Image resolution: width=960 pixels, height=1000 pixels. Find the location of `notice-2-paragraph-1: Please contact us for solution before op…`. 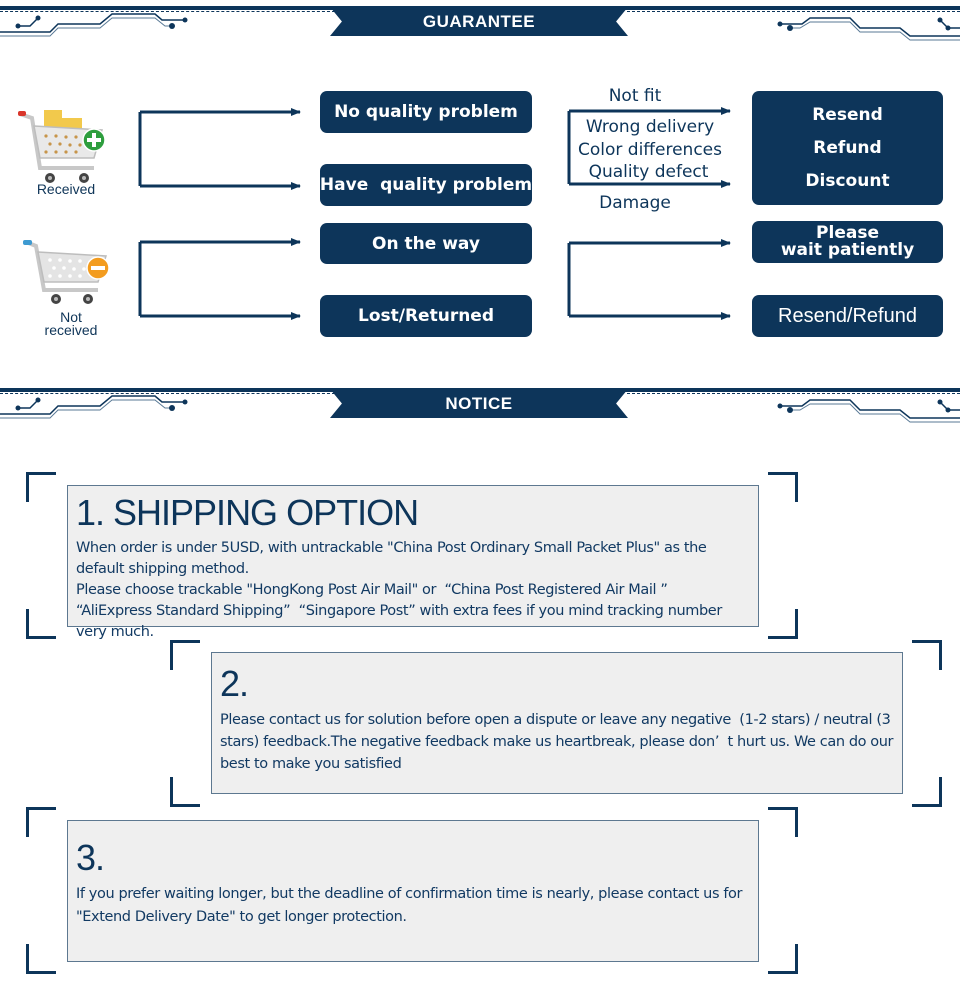

notice-2-paragraph-1: Please contact us for solution before op… is located at coordinates (559, 742).